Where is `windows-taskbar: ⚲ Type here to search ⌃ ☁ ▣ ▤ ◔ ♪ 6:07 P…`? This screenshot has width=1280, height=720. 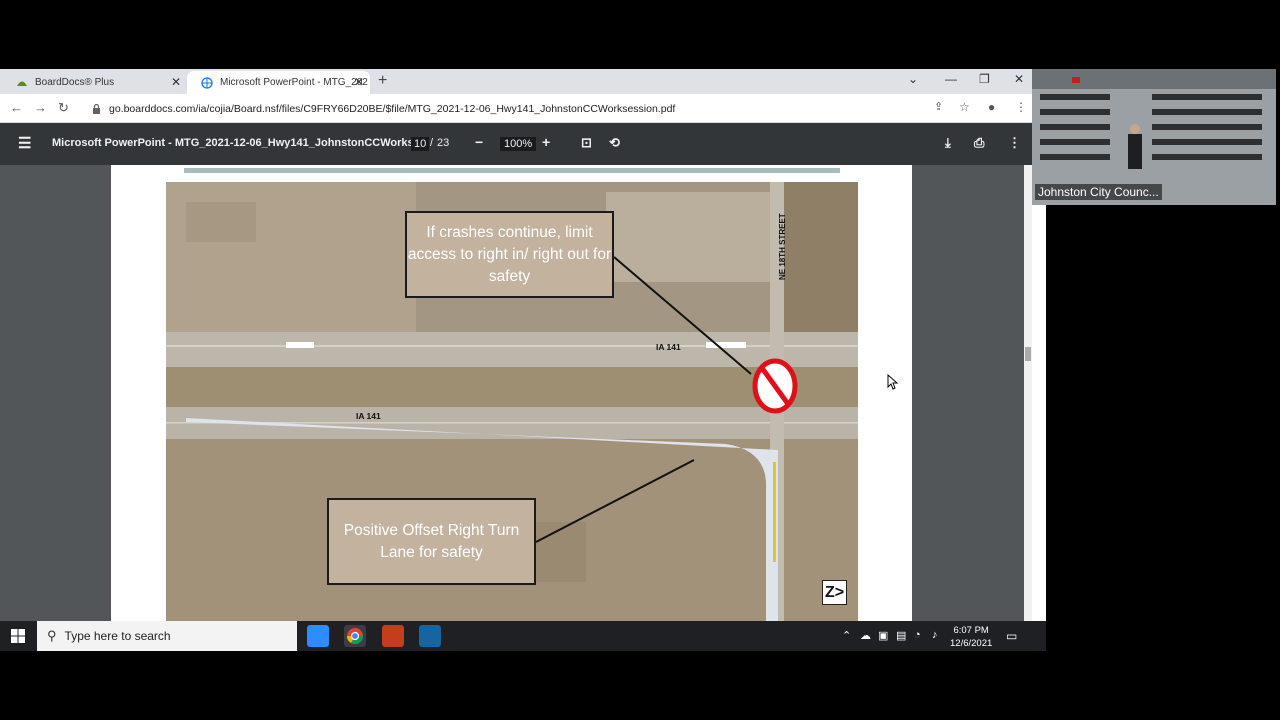 windows-taskbar: ⚲ Type here to search ⌃ ☁ ▣ ▤ ◔ ♪ 6:07 P… is located at coordinates (523, 636).